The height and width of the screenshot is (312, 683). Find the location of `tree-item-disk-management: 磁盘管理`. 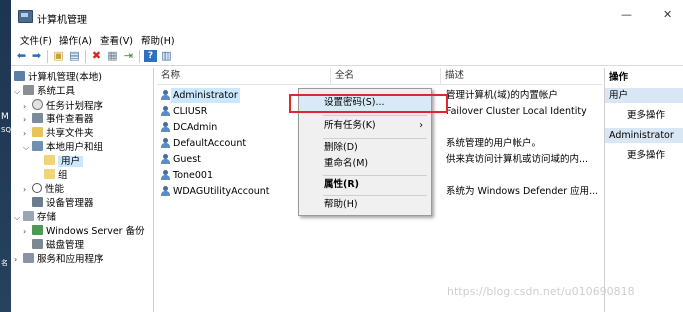

tree-item-disk-management: 磁盘管理 is located at coordinates (58, 246).